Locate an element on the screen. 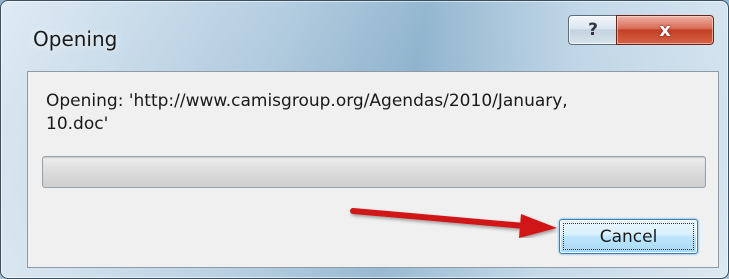 This screenshot has width=729, height=279. help-icon: ? is located at coordinates (593, 30).